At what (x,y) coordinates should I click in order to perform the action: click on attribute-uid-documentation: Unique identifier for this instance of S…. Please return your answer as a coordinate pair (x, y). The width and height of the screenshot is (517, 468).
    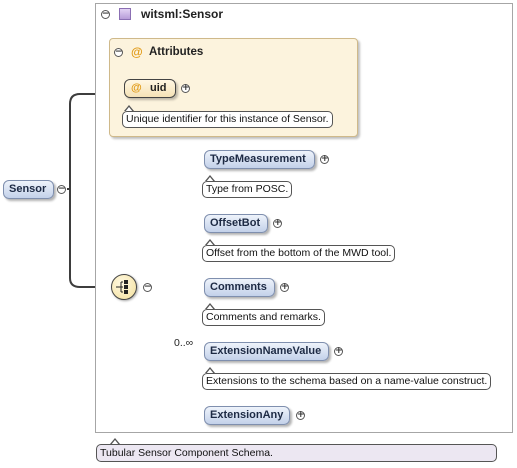
    Looking at the image, I should click on (227, 119).